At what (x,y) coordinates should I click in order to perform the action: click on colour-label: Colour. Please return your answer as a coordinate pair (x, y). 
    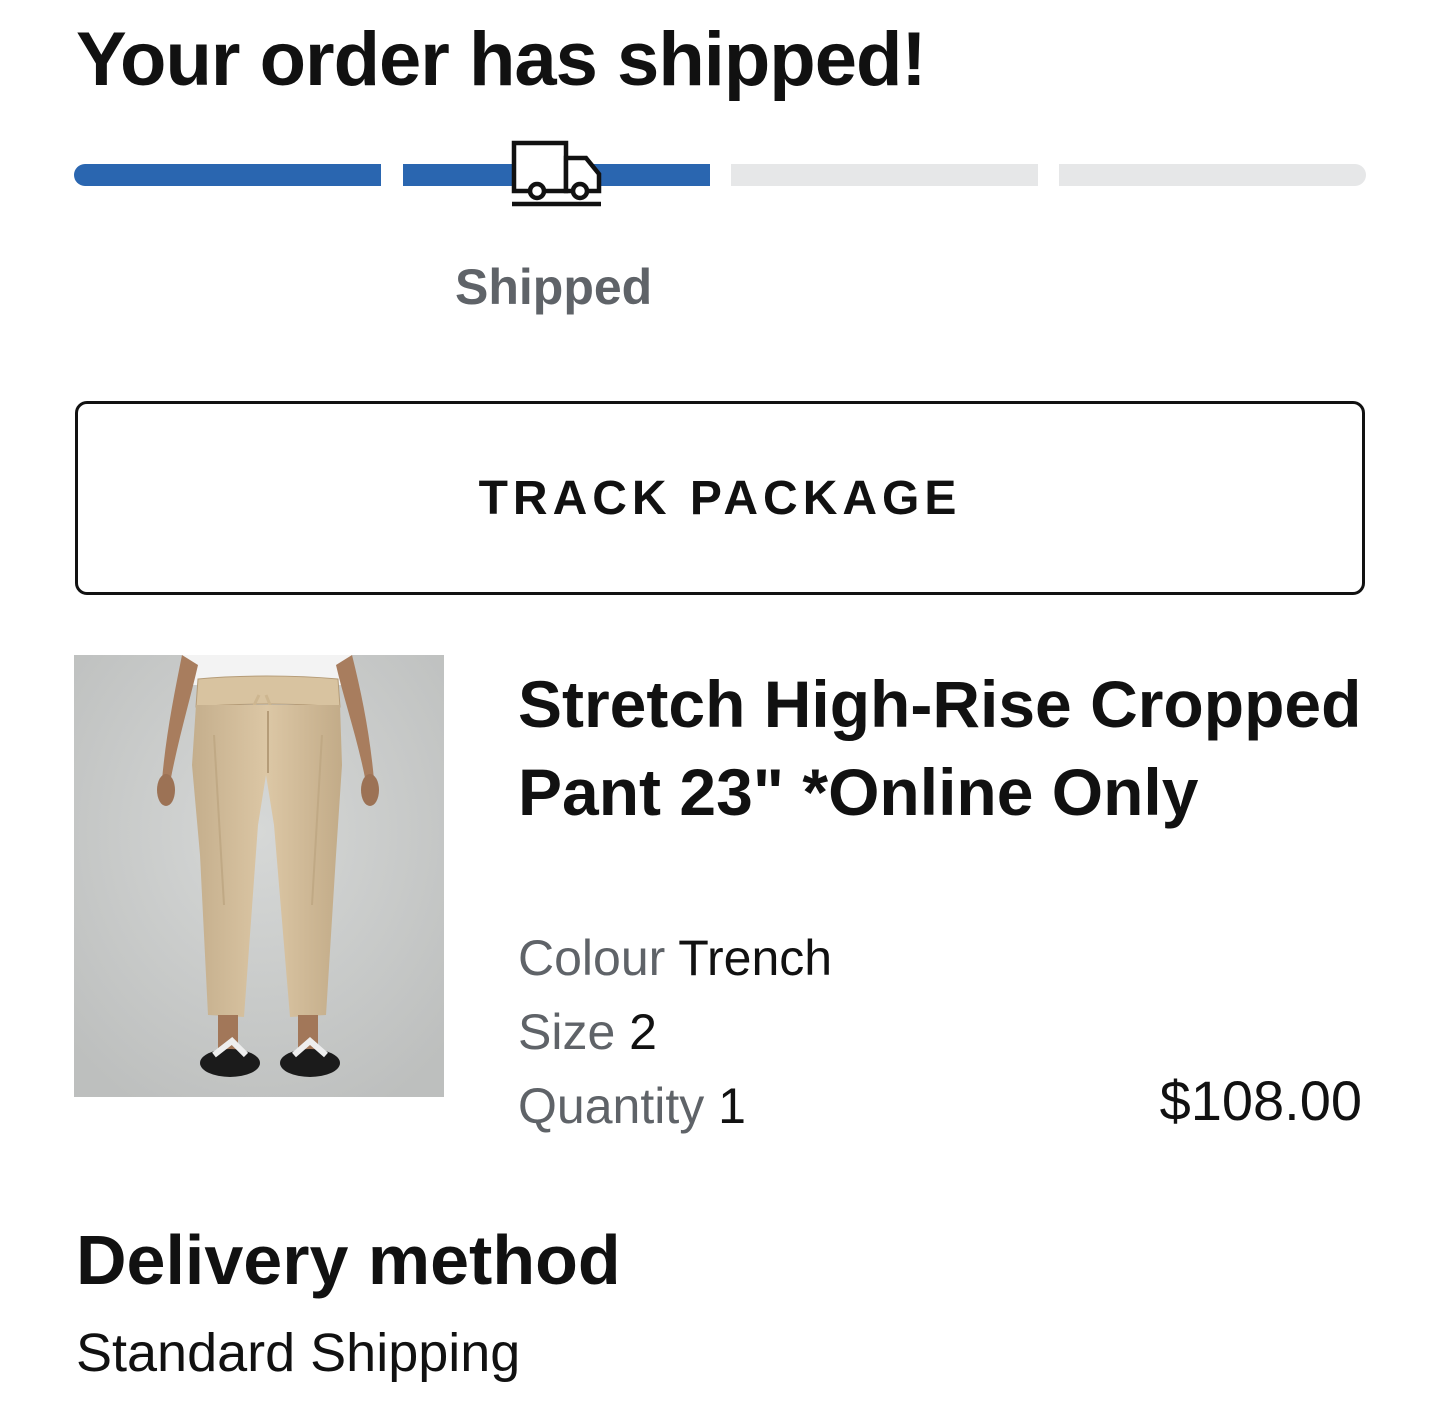
    Looking at the image, I should click on (592, 958).